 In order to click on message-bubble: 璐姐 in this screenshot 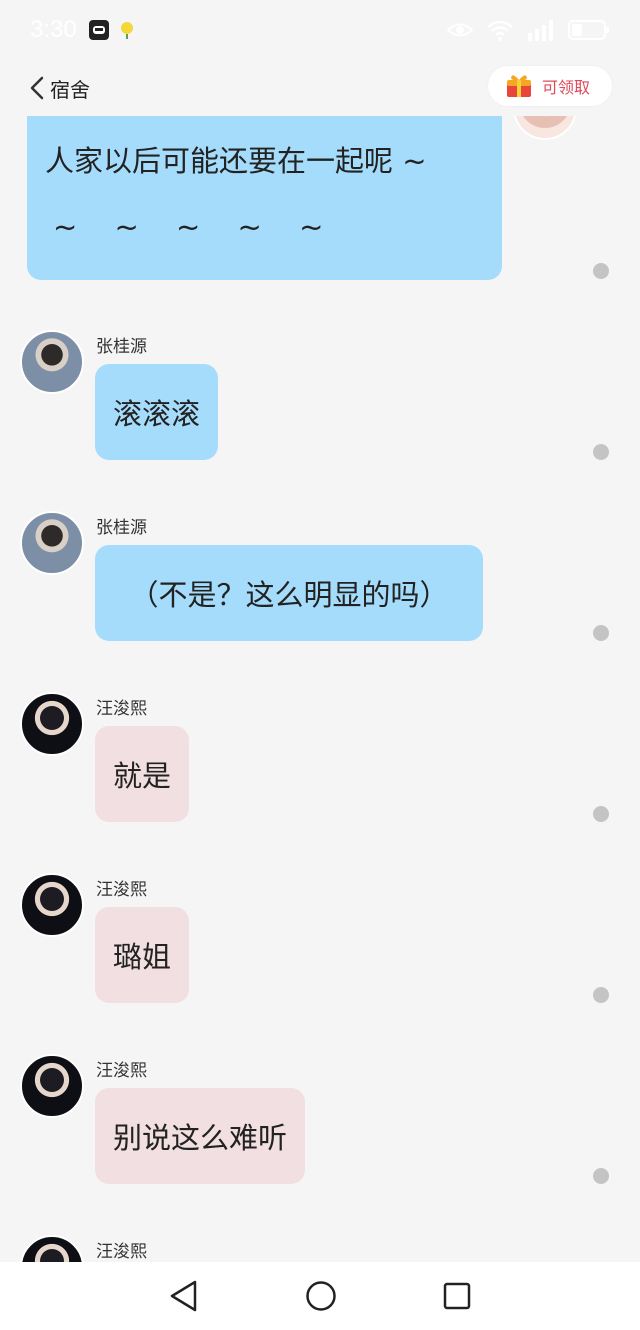, I will do `click(142, 955)`.